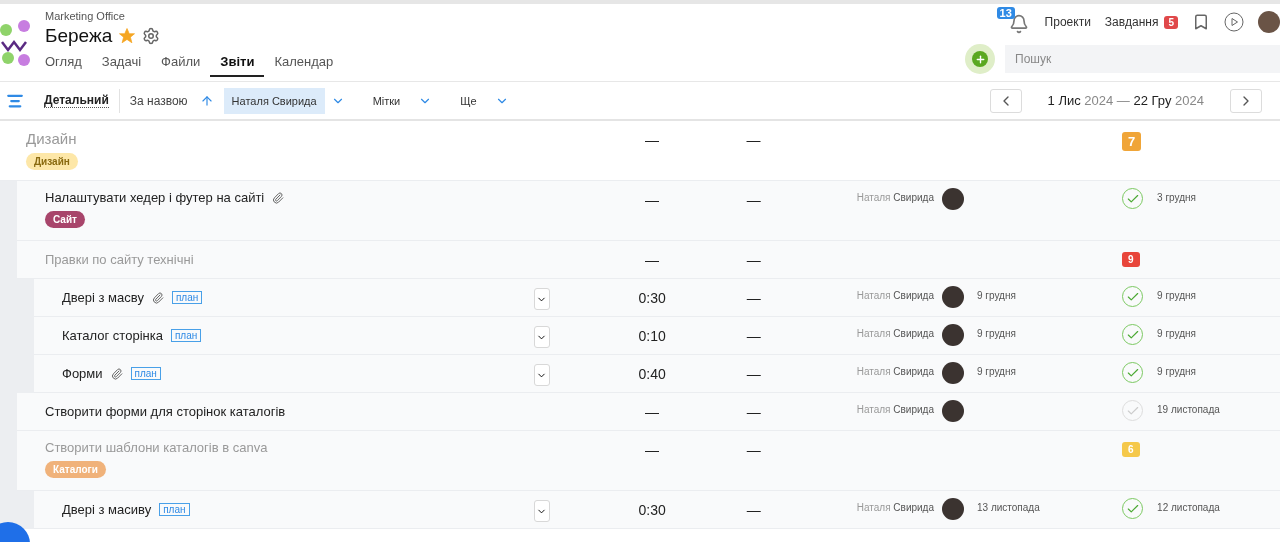 The image size is (1280, 542). What do you see at coordinates (52, 161) in the screenshot?
I see `task-tag: Дизайн` at bounding box center [52, 161].